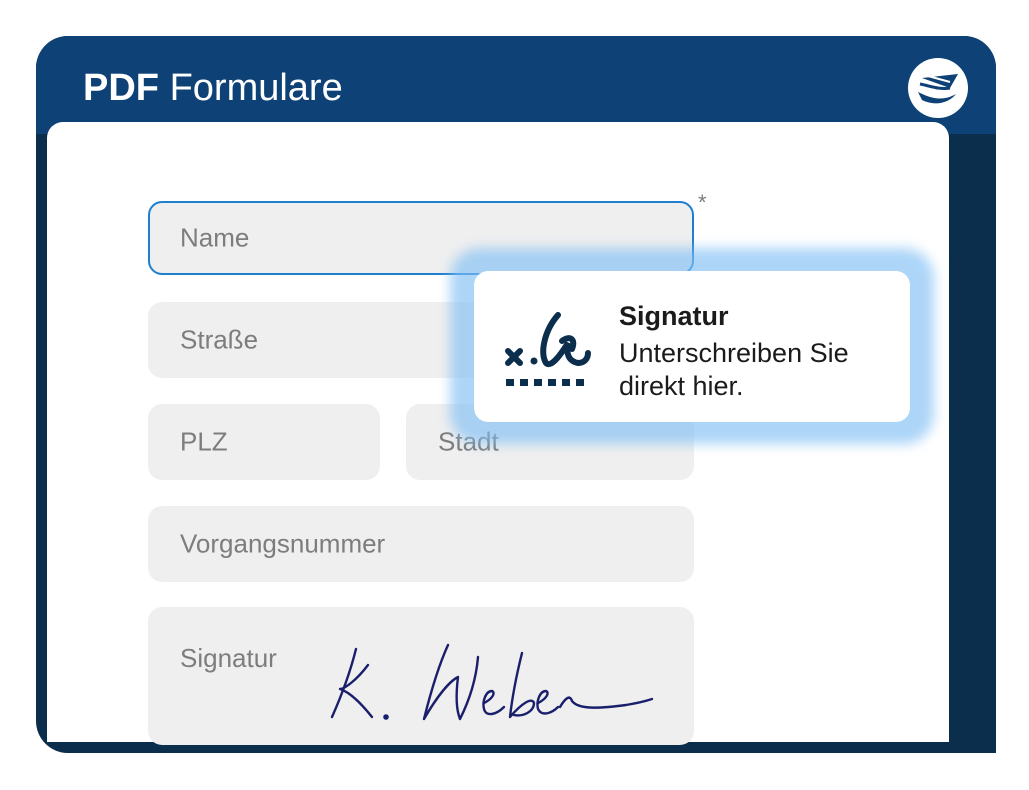  Describe the element at coordinates (204, 441) in the screenshot. I see `zip-placeholder: PLZ` at that location.